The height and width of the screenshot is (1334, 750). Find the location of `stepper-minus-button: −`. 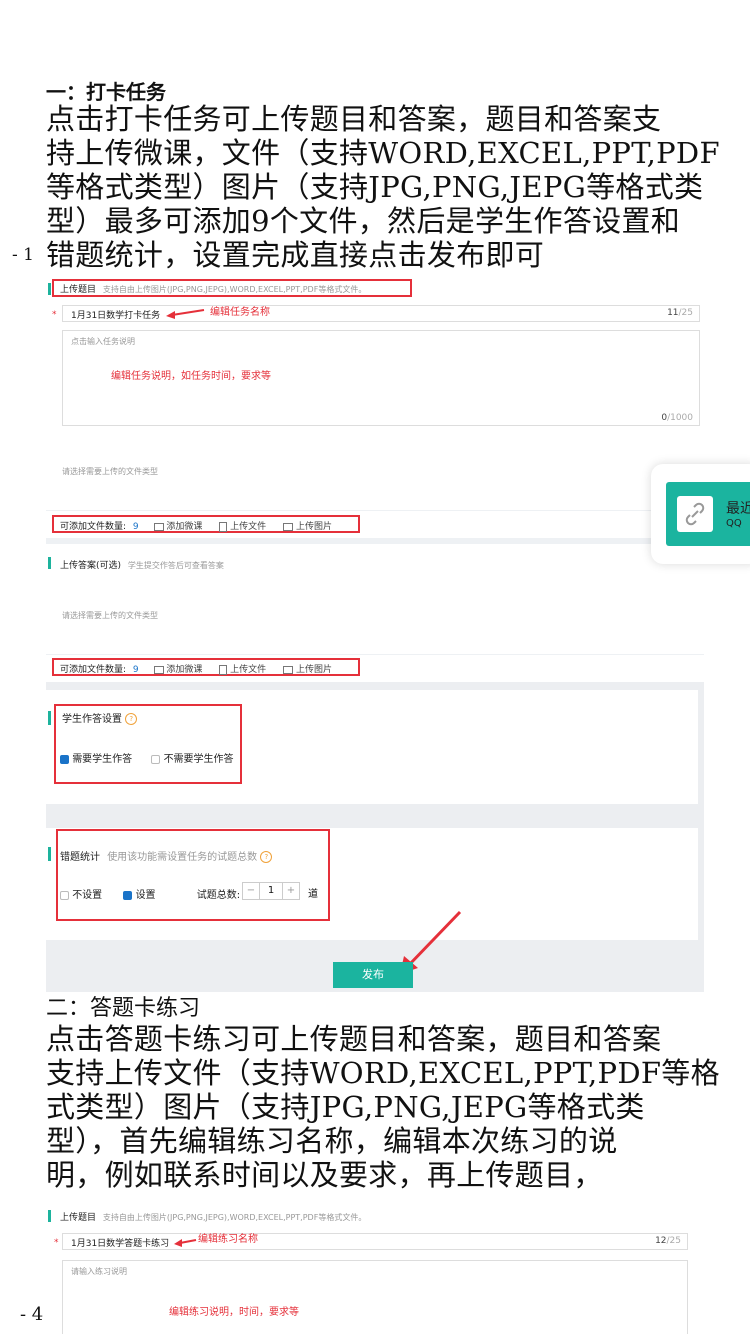

stepper-minus-button: − is located at coordinates (251, 891).